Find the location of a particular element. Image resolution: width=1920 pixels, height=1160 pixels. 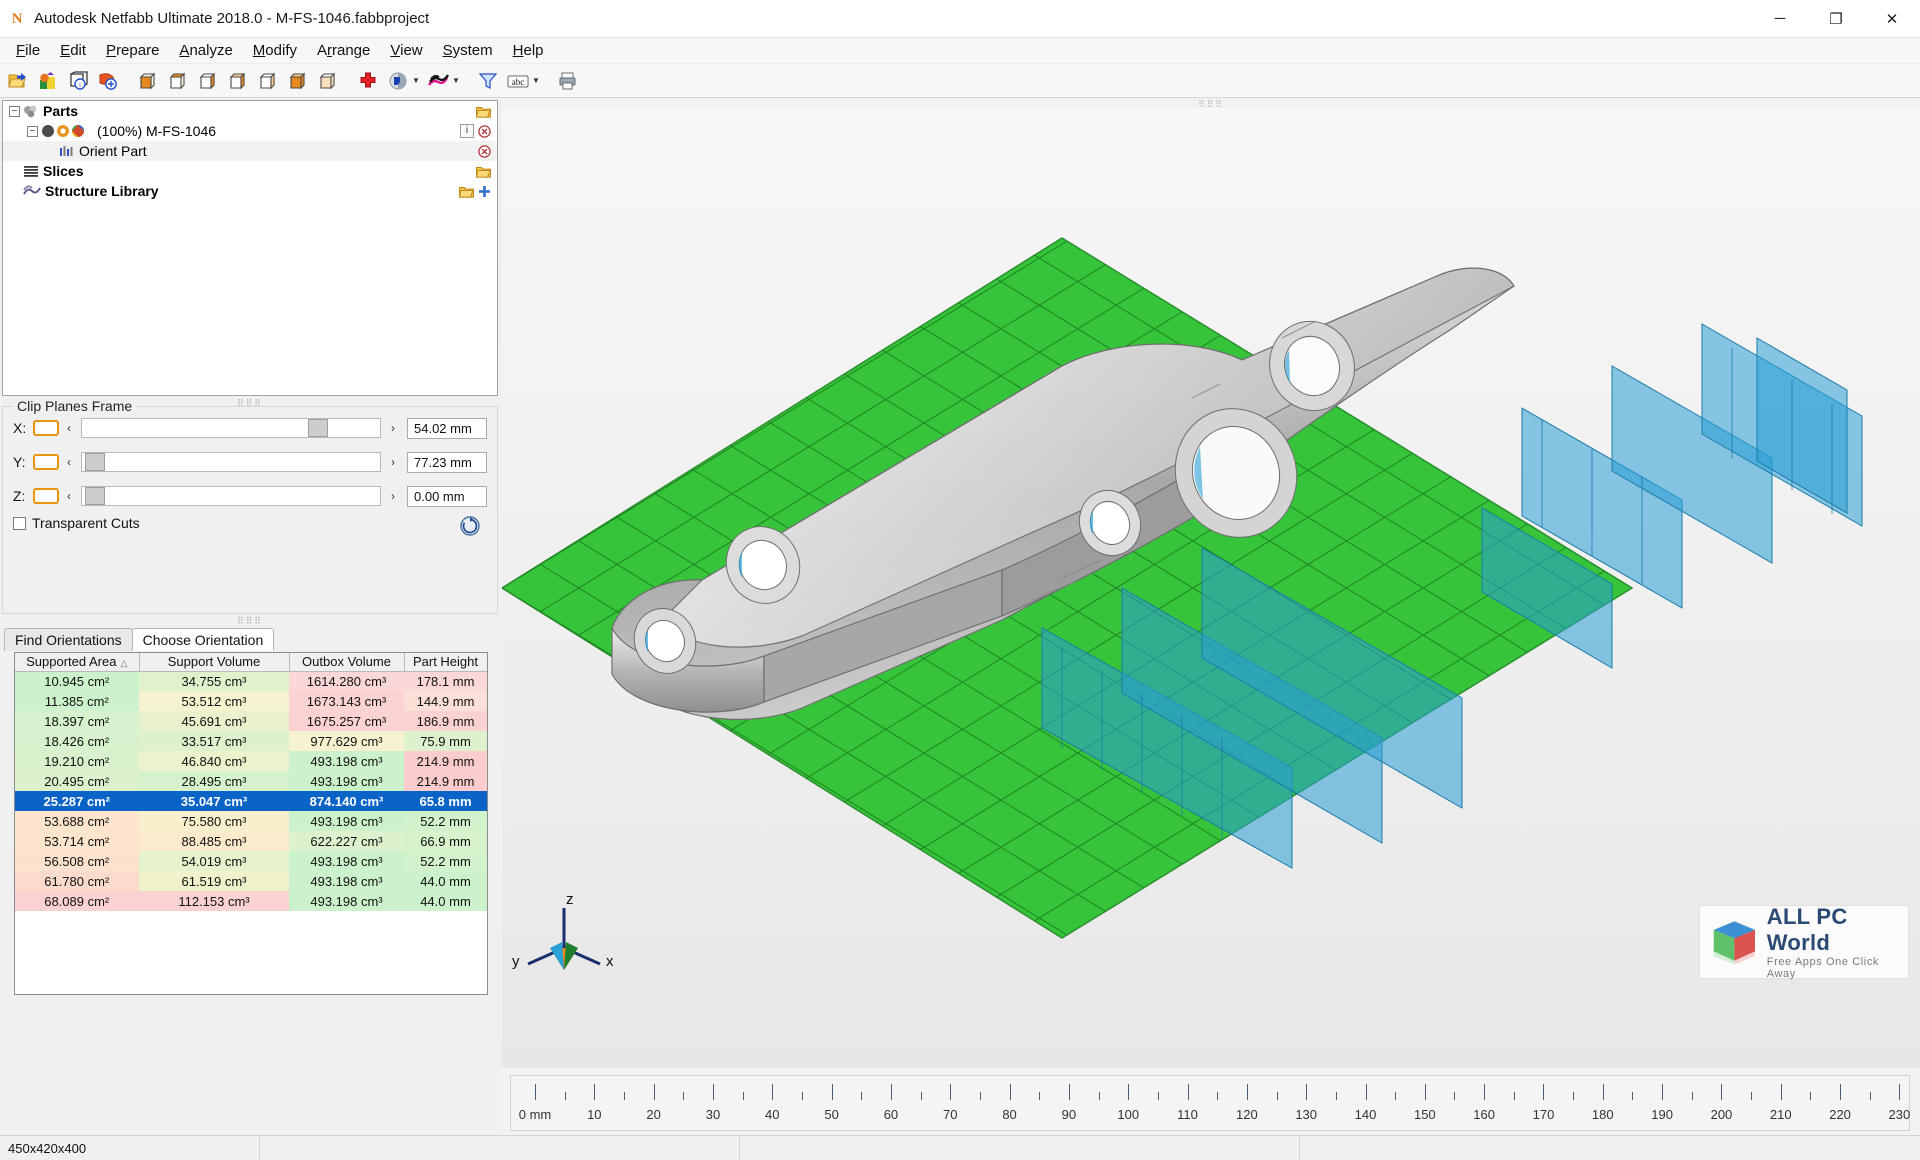

tree-row-slices: Slices is located at coordinates (250, 171).